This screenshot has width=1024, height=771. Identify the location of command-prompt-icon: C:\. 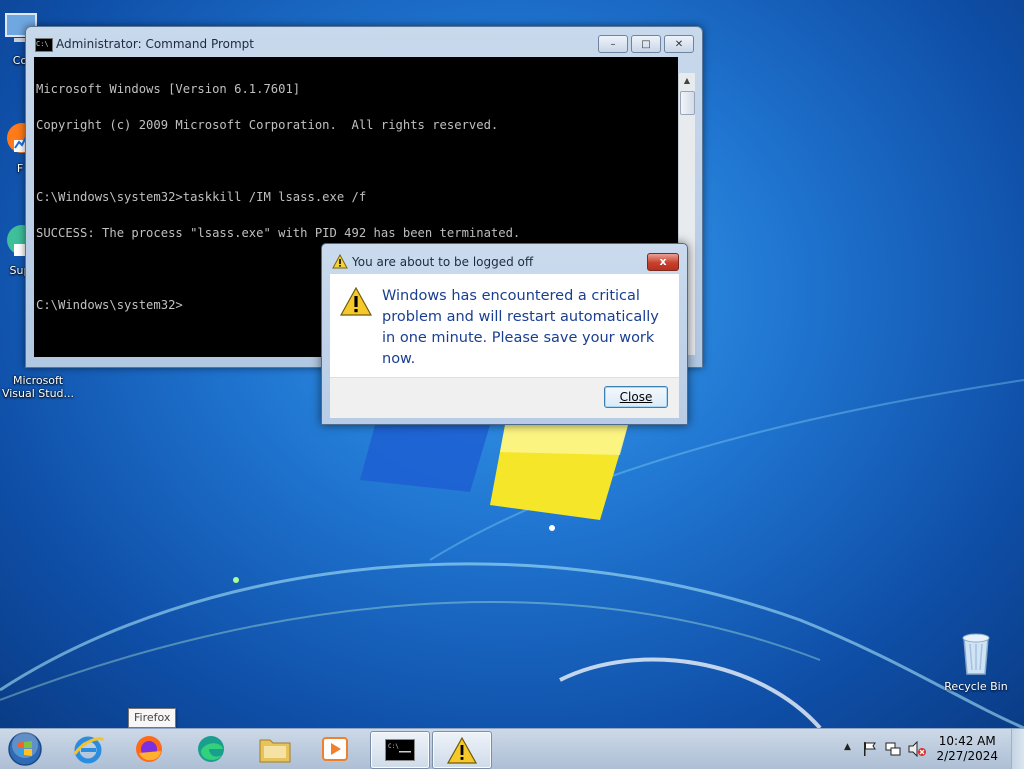
(400, 750).